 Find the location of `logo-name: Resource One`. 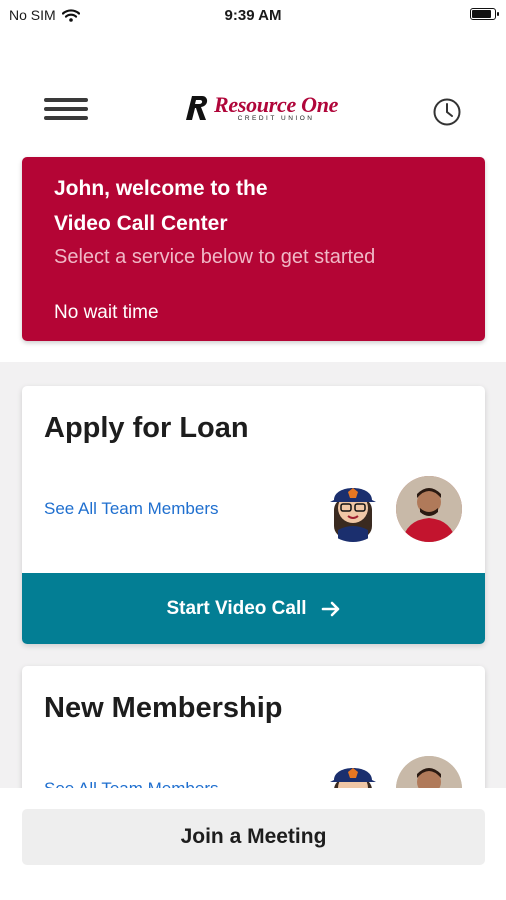

logo-name: Resource One is located at coordinates (276, 104).